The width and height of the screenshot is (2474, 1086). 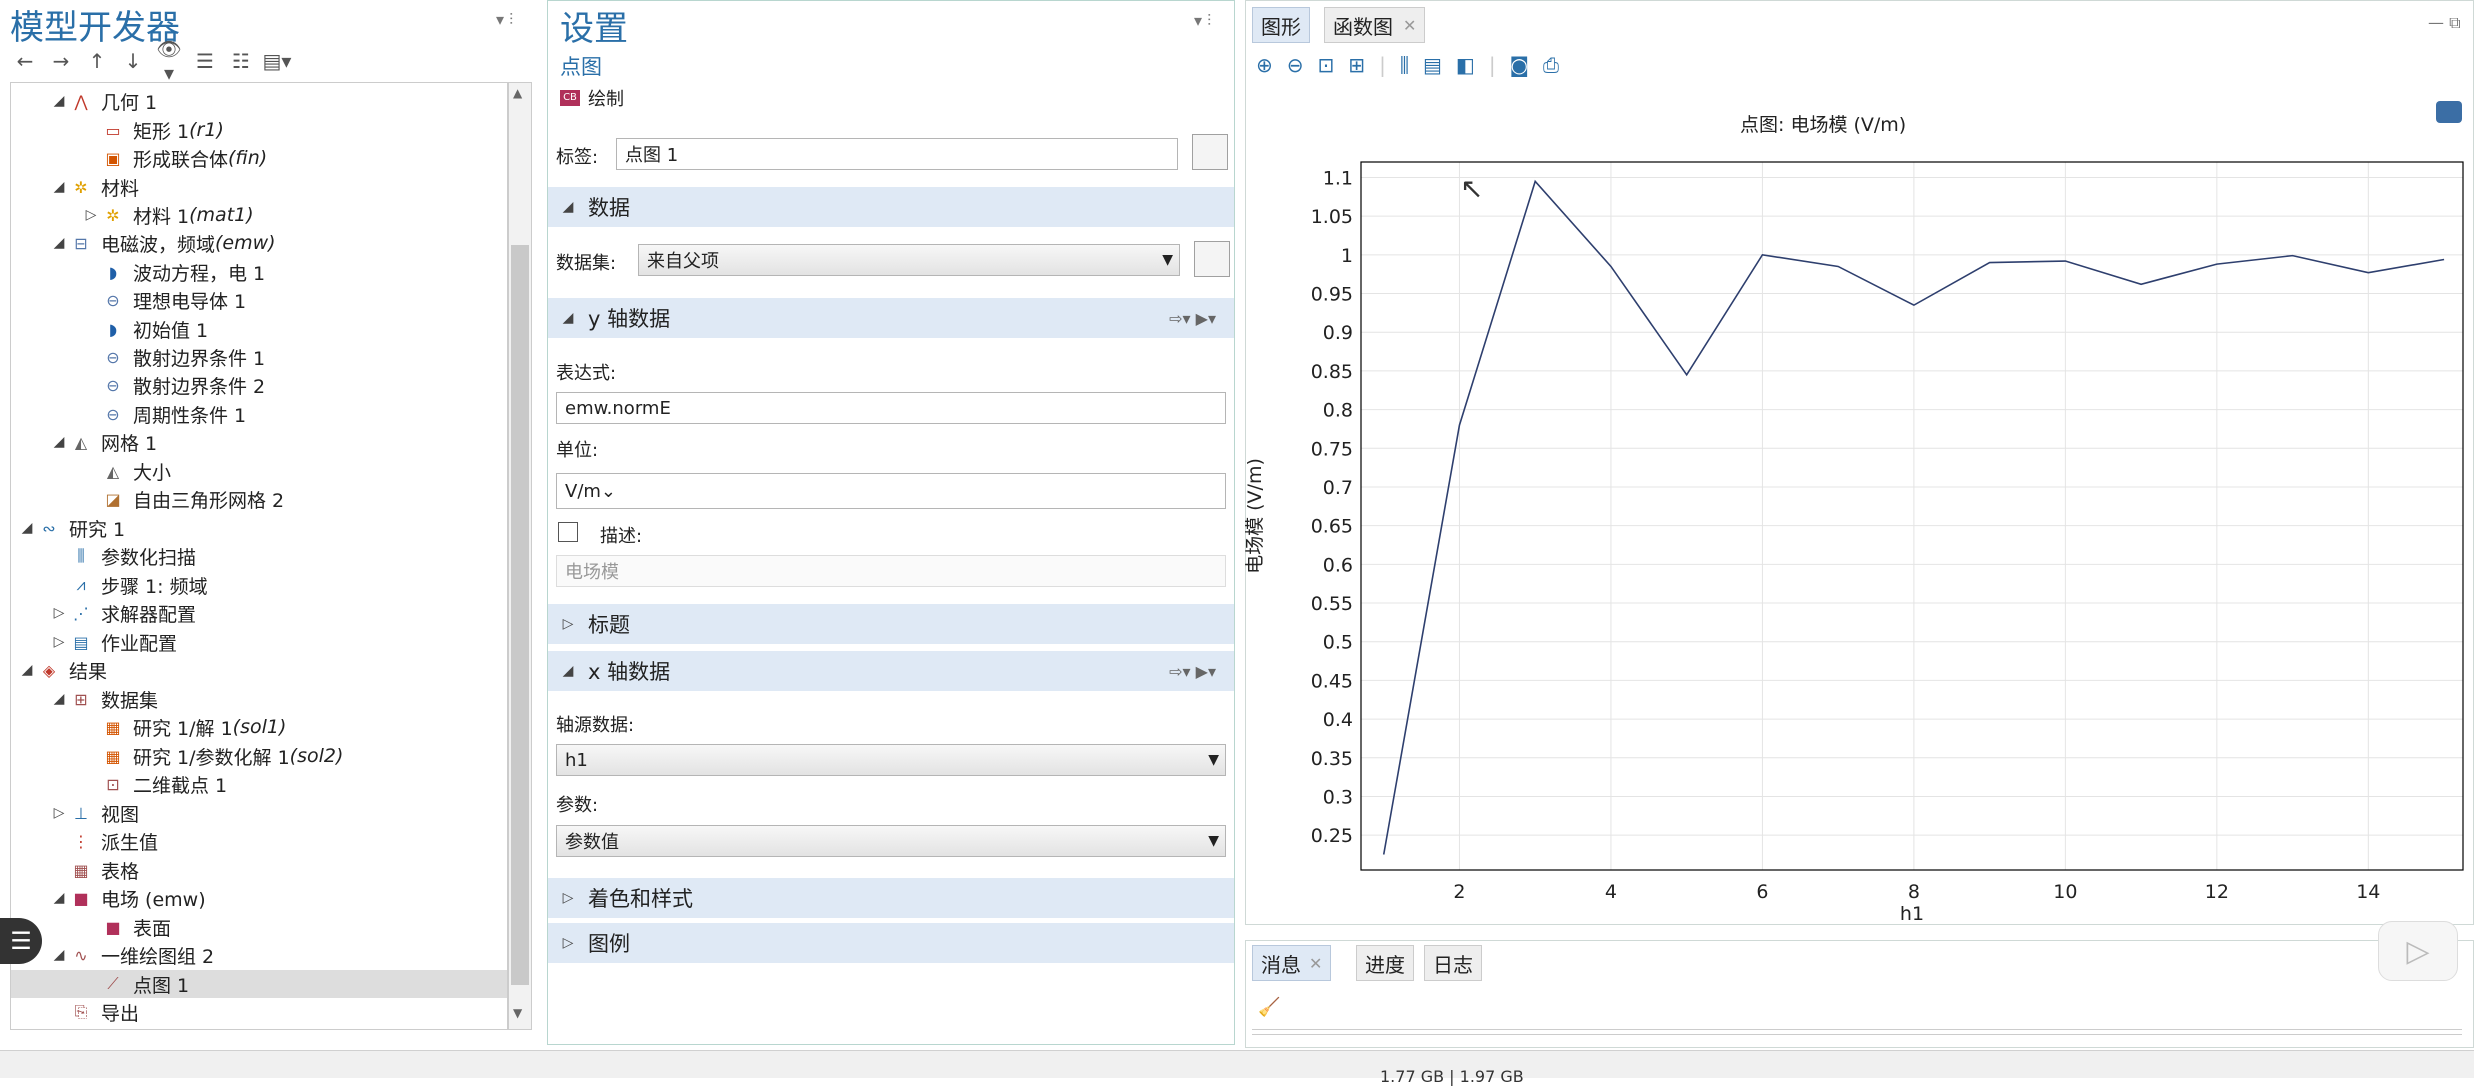 What do you see at coordinates (1212, 259) in the screenshot?
I see `dataset-goto-button` at bounding box center [1212, 259].